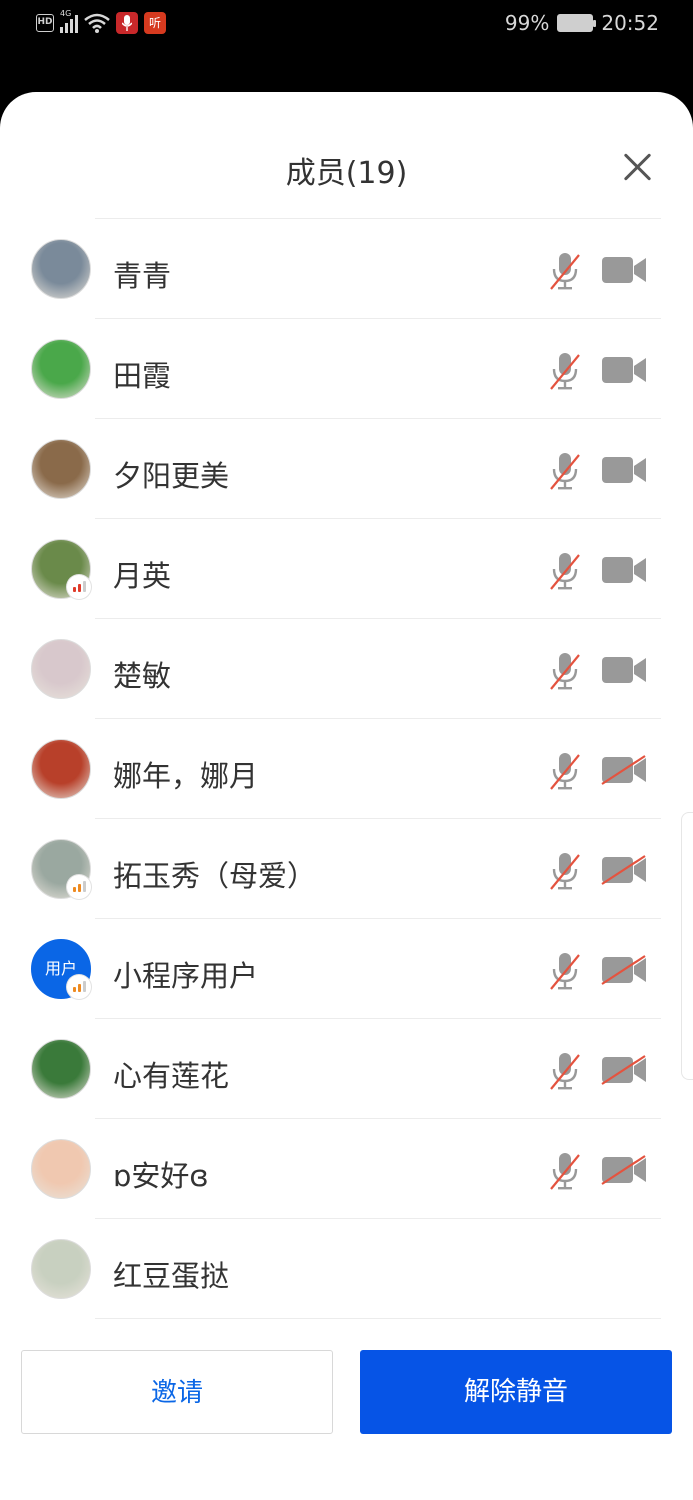  I want to click on member-name: 田霞, so click(142, 376).